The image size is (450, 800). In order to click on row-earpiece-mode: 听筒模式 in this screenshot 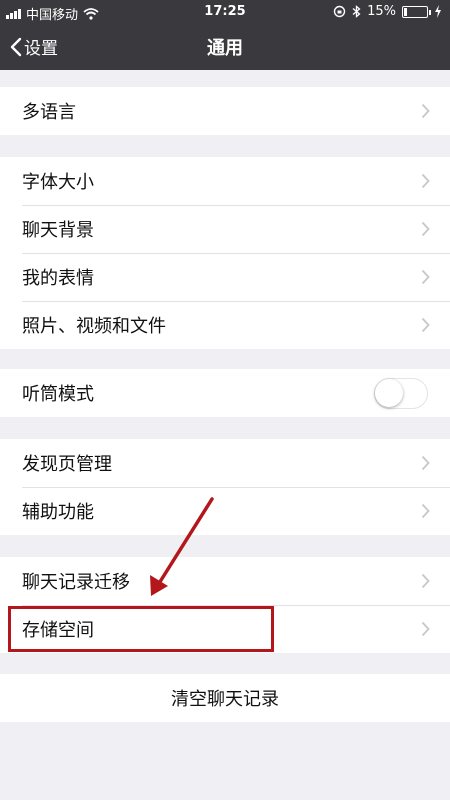, I will do `click(225, 393)`.